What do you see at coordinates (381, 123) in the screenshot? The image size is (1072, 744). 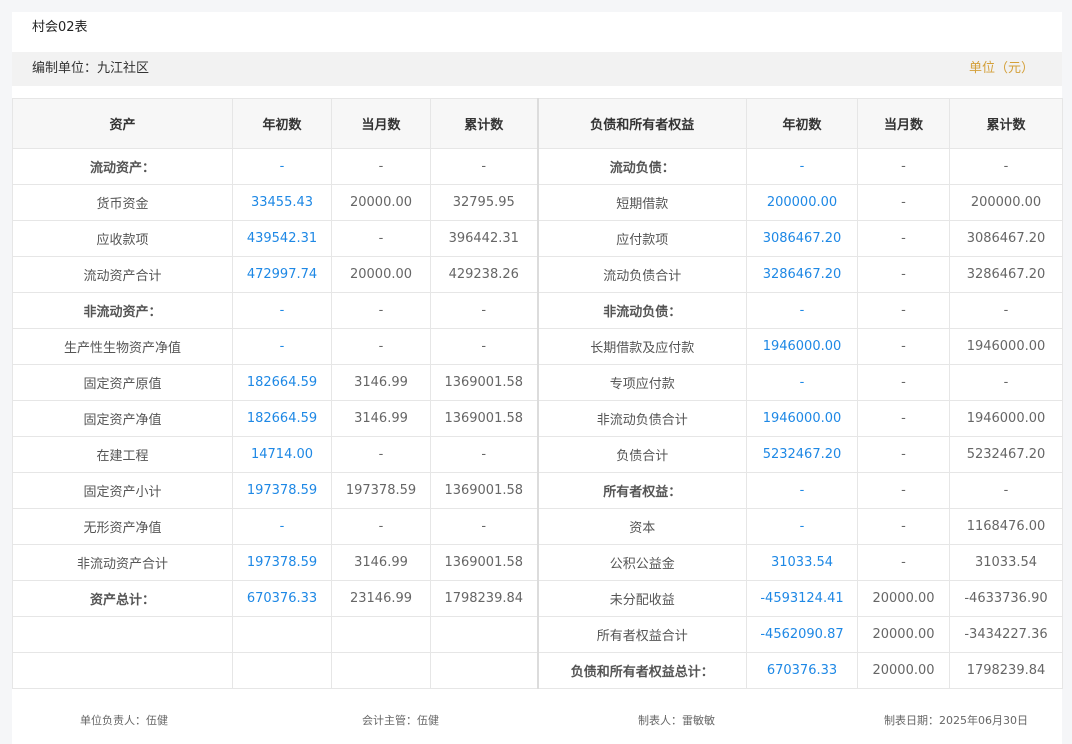 I see `header-assets-month: 当月数` at bounding box center [381, 123].